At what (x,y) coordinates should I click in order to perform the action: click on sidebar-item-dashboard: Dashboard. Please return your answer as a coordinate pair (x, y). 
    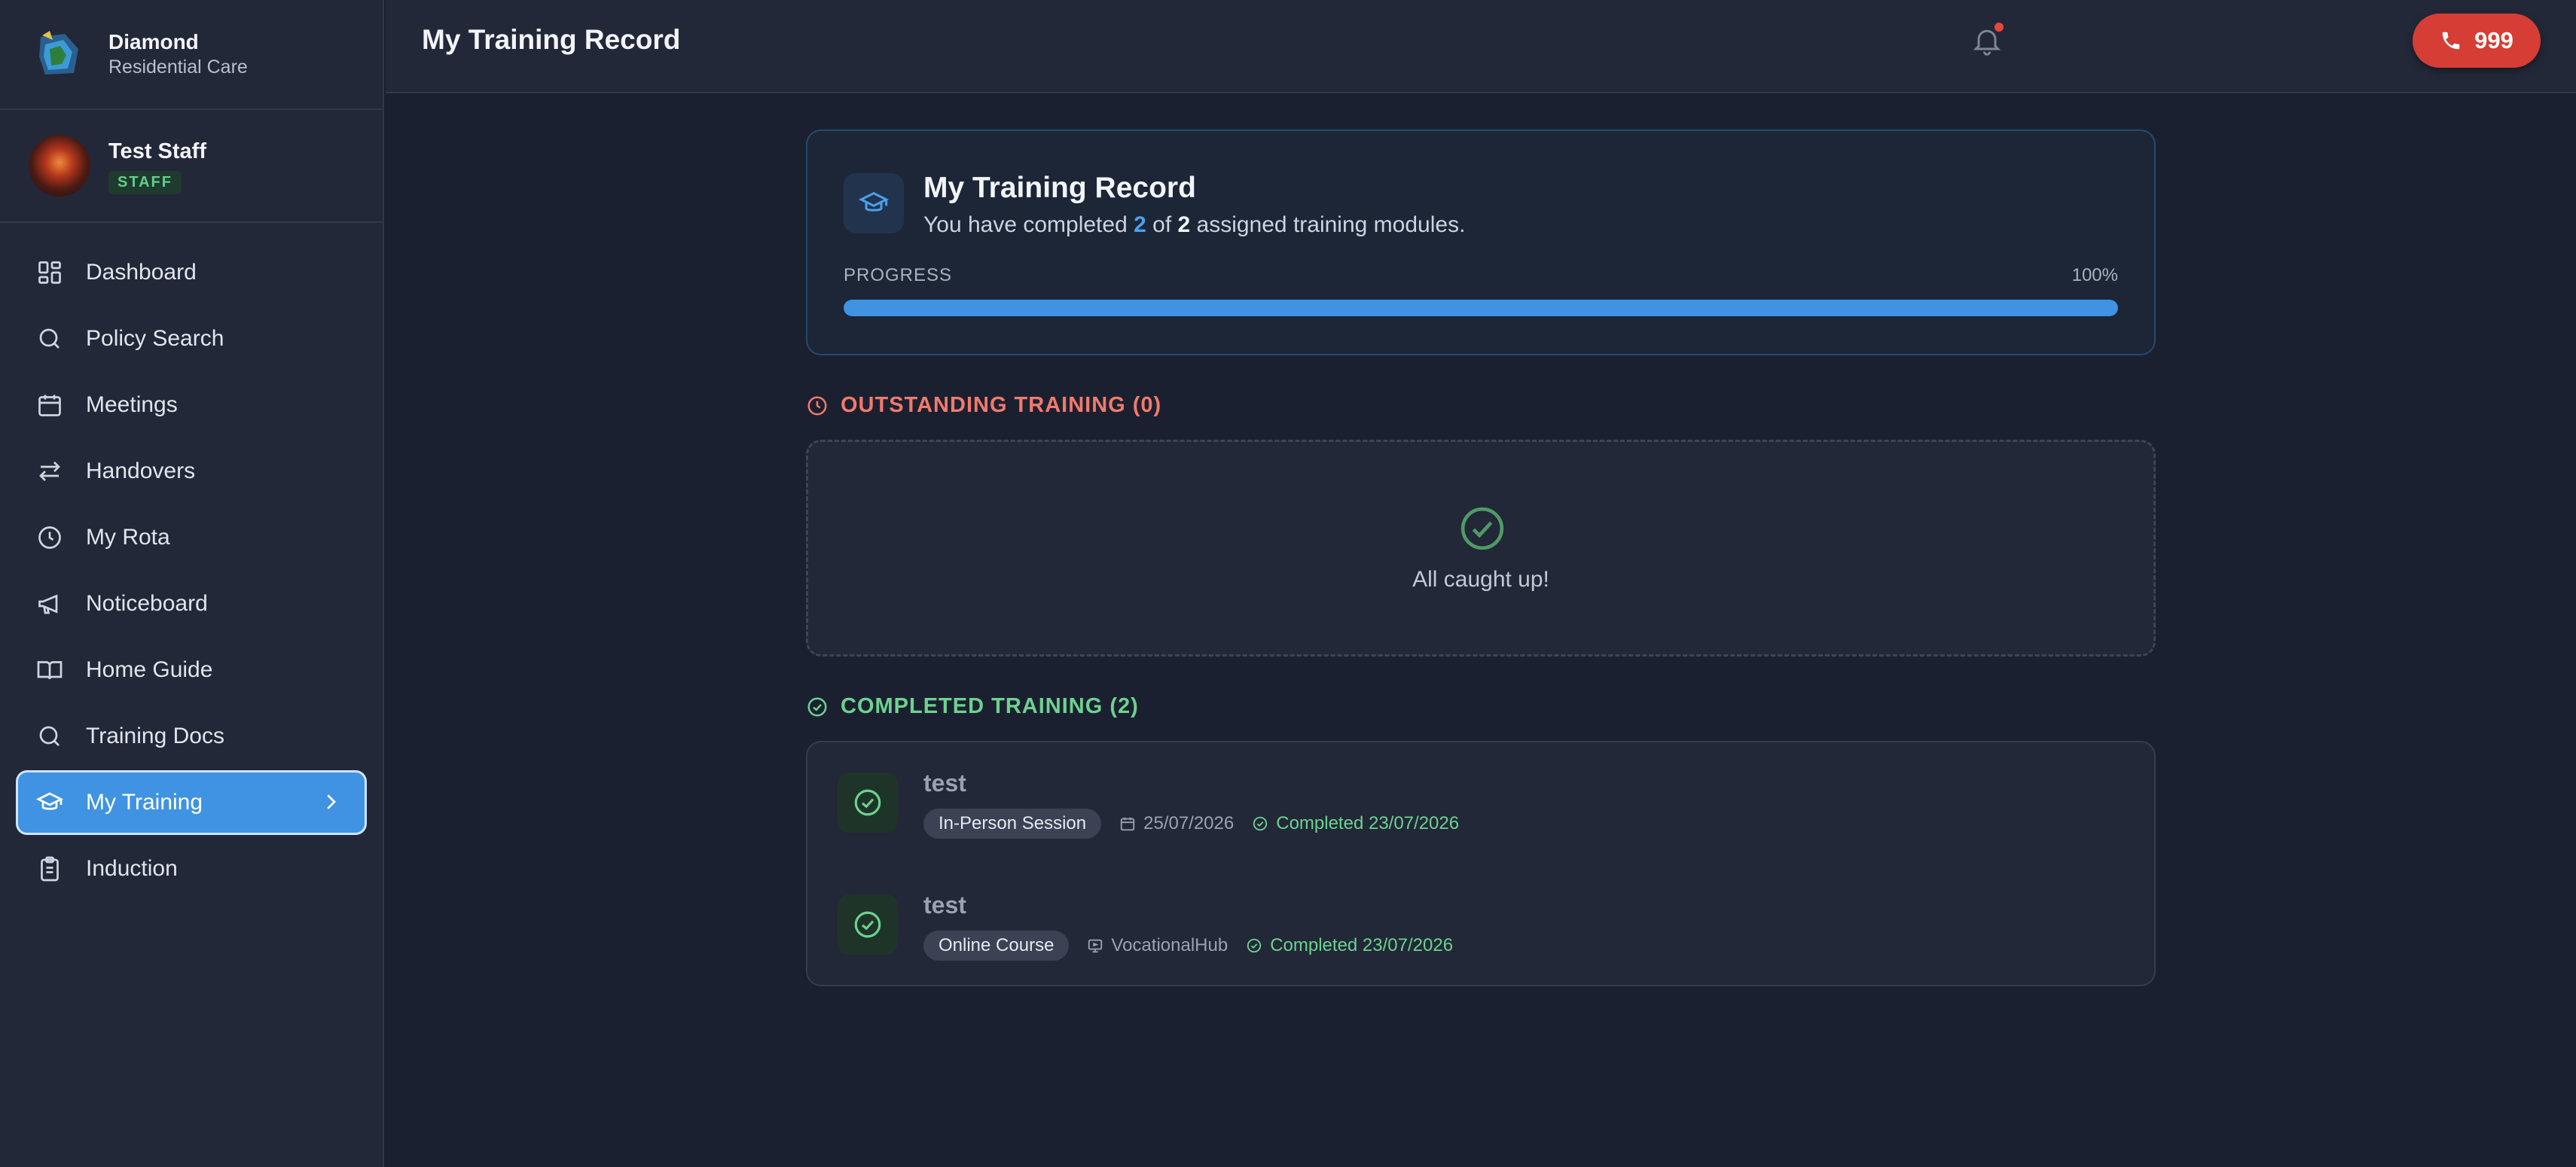
    Looking at the image, I should click on (192, 273).